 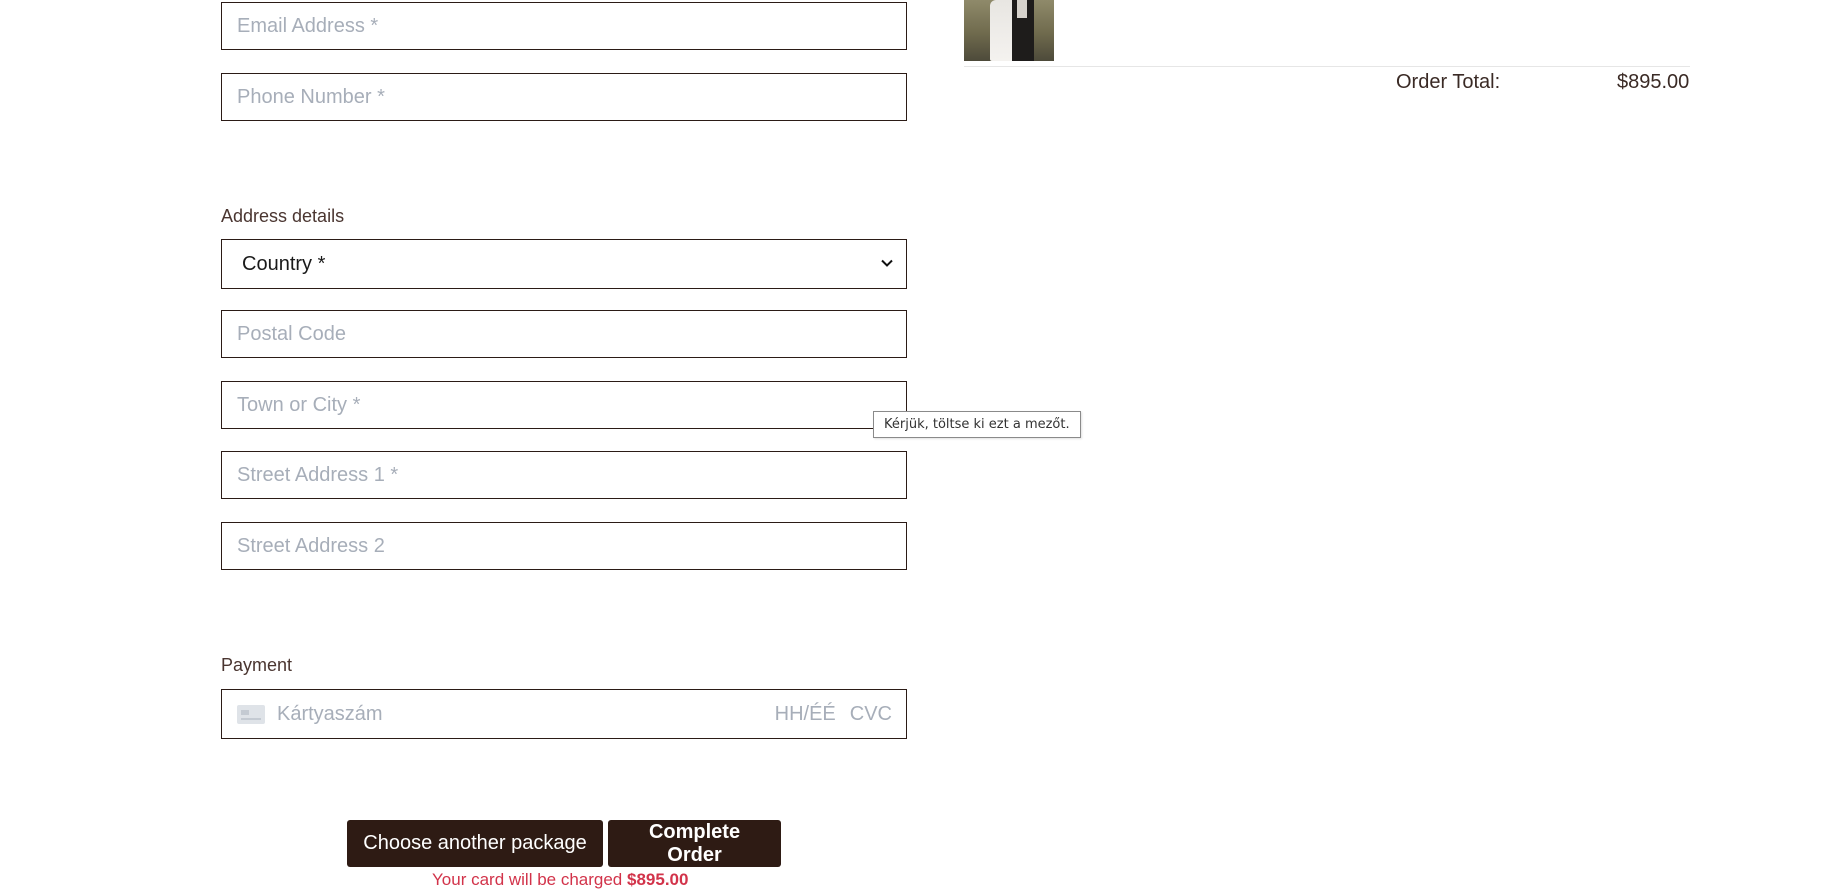 I want to click on chevron-down-icon, so click(x=887, y=264).